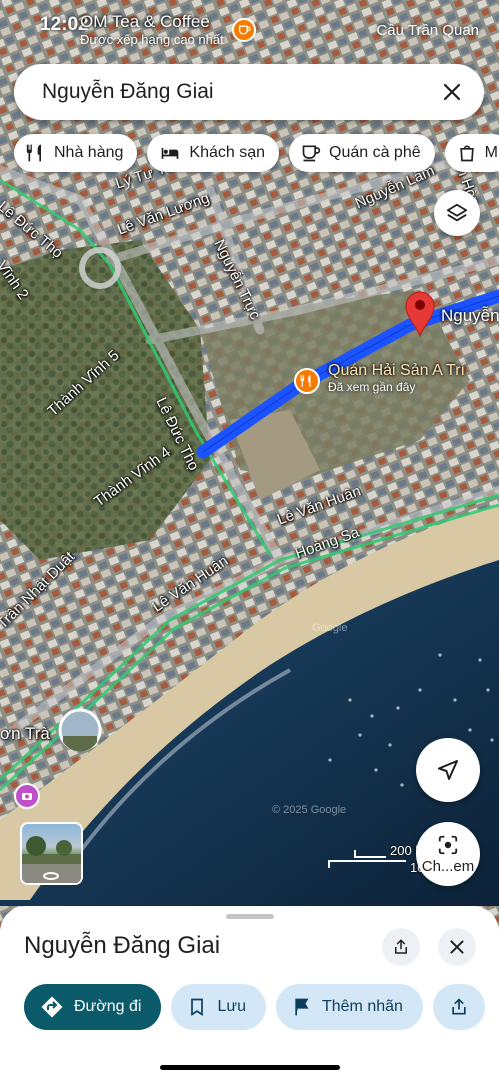 Image resolution: width=499 pixels, height=1080 pixels. What do you see at coordinates (466, 153) in the screenshot?
I see `shopping-icon` at bounding box center [466, 153].